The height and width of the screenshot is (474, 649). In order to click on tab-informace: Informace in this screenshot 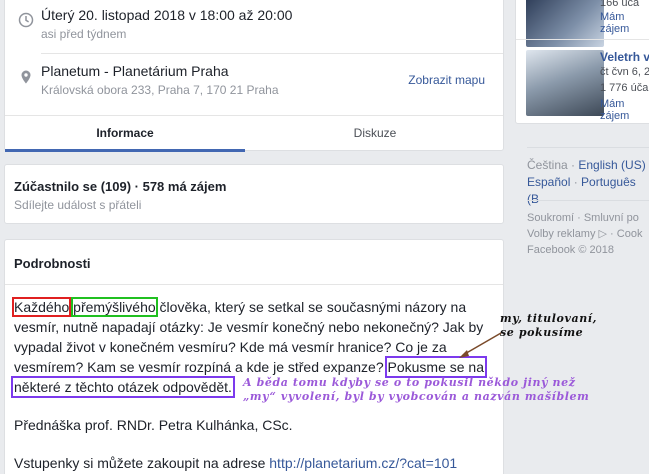, I will do `click(125, 134)`.